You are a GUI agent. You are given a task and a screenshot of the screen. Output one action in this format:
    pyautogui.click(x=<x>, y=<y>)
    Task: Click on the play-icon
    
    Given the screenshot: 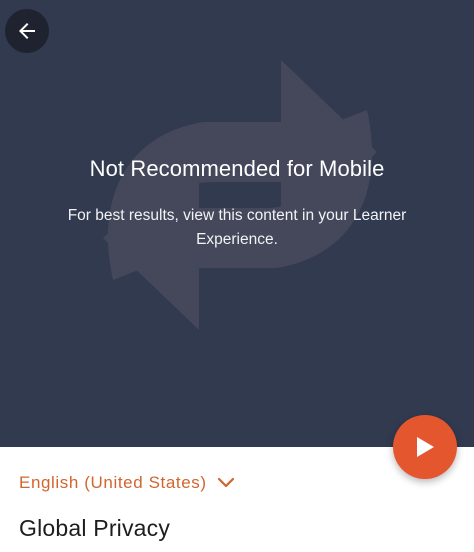 What is the action you would take?
    pyautogui.click(x=425, y=447)
    